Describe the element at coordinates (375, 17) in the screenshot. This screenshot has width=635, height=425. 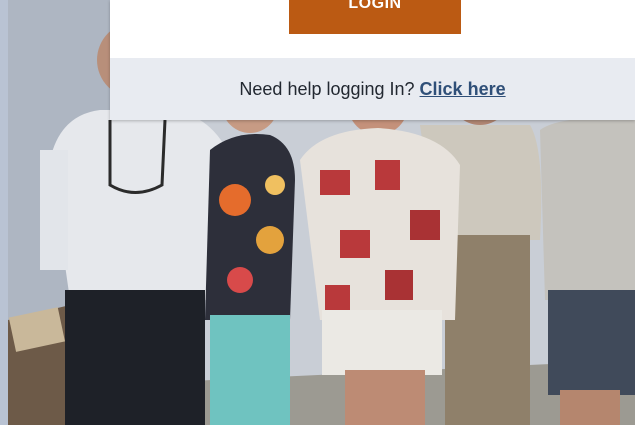
I see `login-button: LOGIN` at that location.